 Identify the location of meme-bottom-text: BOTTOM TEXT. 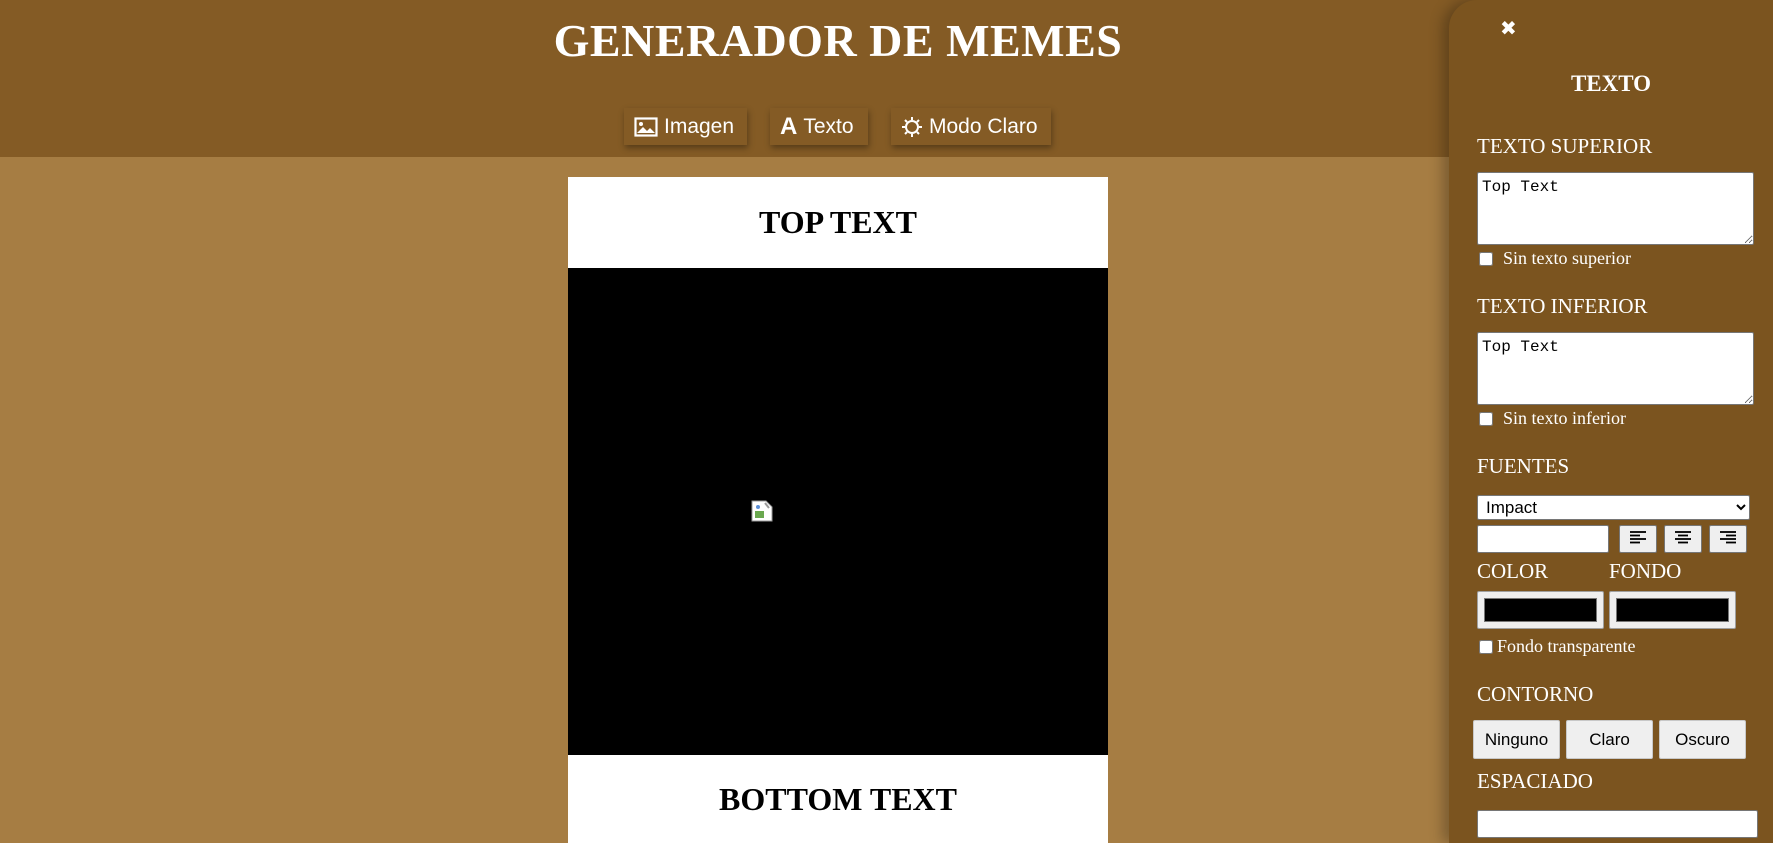
(838, 798).